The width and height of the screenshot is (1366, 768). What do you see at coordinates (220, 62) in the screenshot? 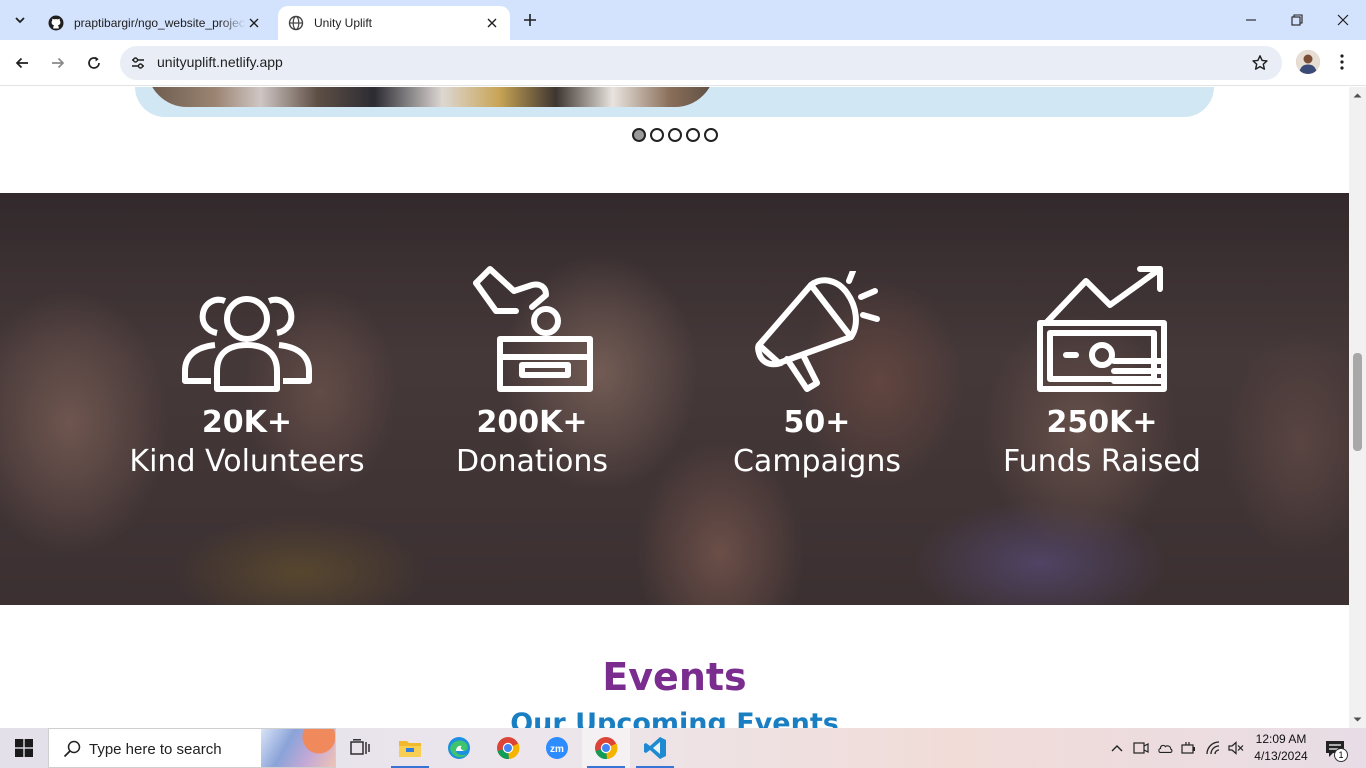
I see `url-text: unityuplift.netlify.app` at bounding box center [220, 62].